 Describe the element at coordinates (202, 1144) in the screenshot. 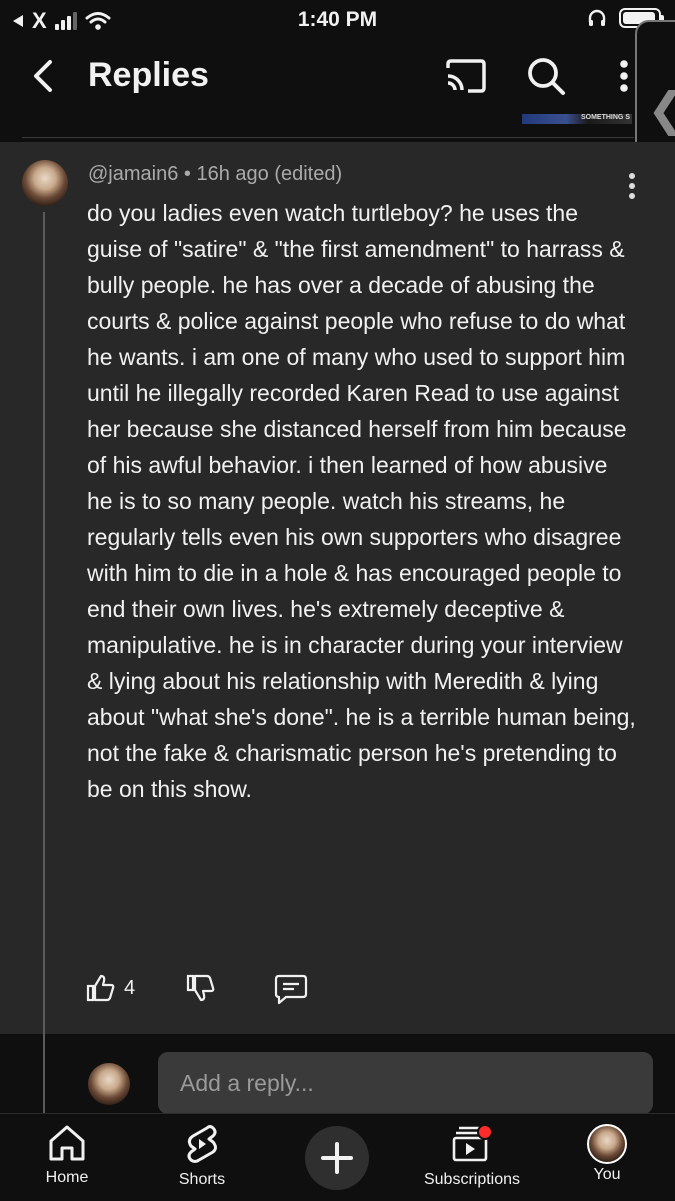

I see `shorts-icon` at that location.